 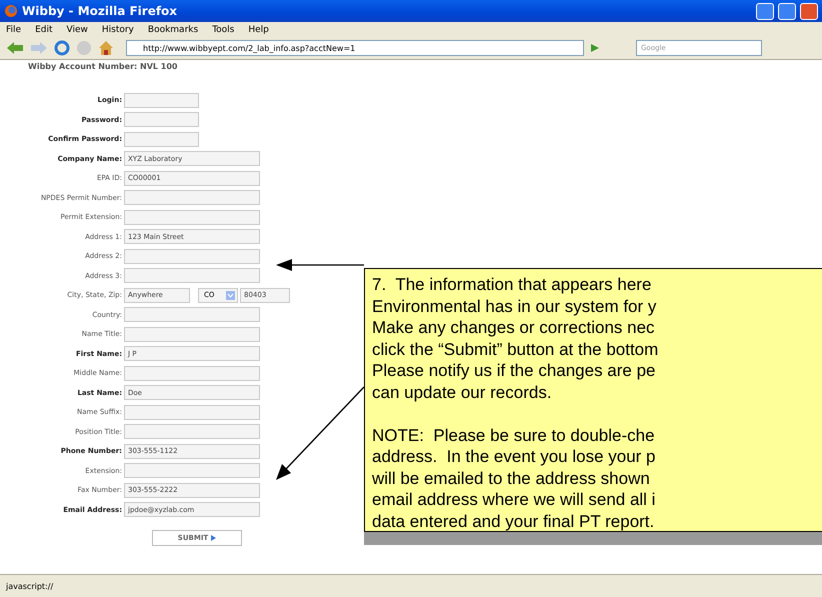 What do you see at coordinates (765, 11) in the screenshot?
I see `minimize-button` at bounding box center [765, 11].